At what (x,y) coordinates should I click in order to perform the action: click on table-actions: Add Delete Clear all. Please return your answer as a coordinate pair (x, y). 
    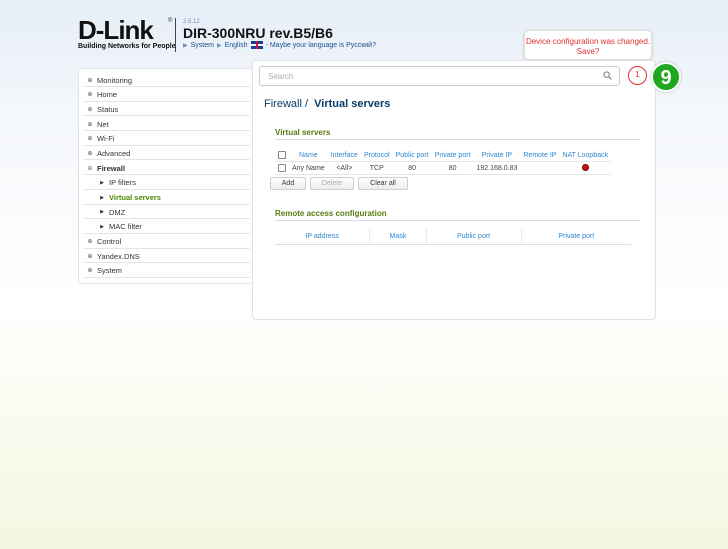
    Looking at the image, I should click on (339, 183).